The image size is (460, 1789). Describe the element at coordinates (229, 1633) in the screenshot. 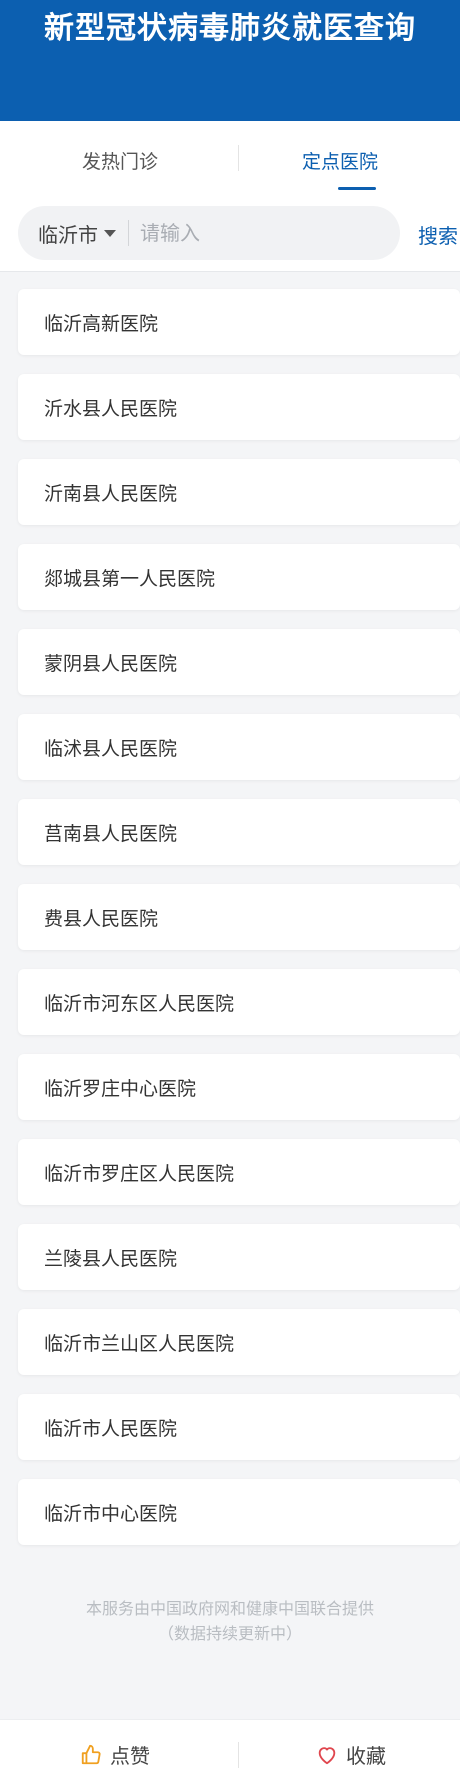

I see `footer-line-update: （数据持续更新中）` at that location.